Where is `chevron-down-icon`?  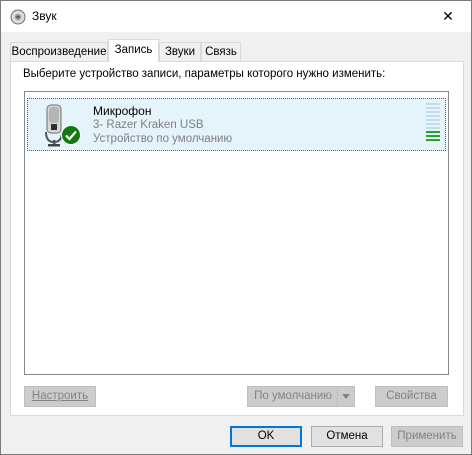 chevron-down-icon is located at coordinates (346, 396).